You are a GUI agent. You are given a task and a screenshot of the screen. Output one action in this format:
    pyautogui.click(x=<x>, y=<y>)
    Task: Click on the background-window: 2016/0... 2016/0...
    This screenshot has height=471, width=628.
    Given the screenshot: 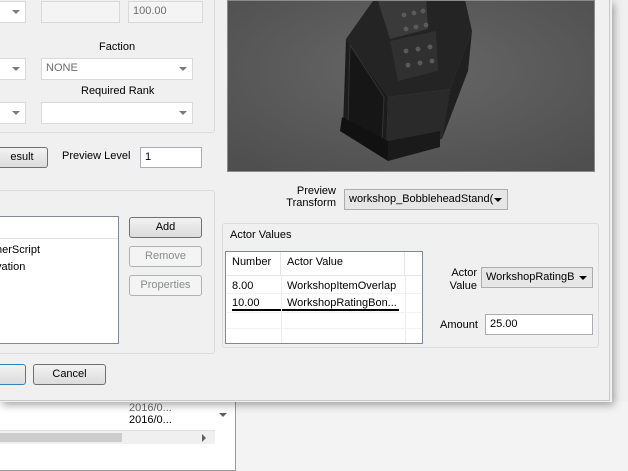 What is the action you would take?
    pyautogui.click(x=314, y=436)
    